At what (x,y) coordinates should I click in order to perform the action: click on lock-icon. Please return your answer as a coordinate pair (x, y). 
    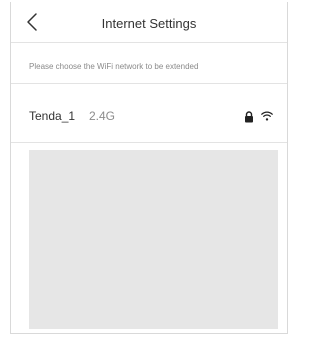
    Looking at the image, I should click on (249, 117).